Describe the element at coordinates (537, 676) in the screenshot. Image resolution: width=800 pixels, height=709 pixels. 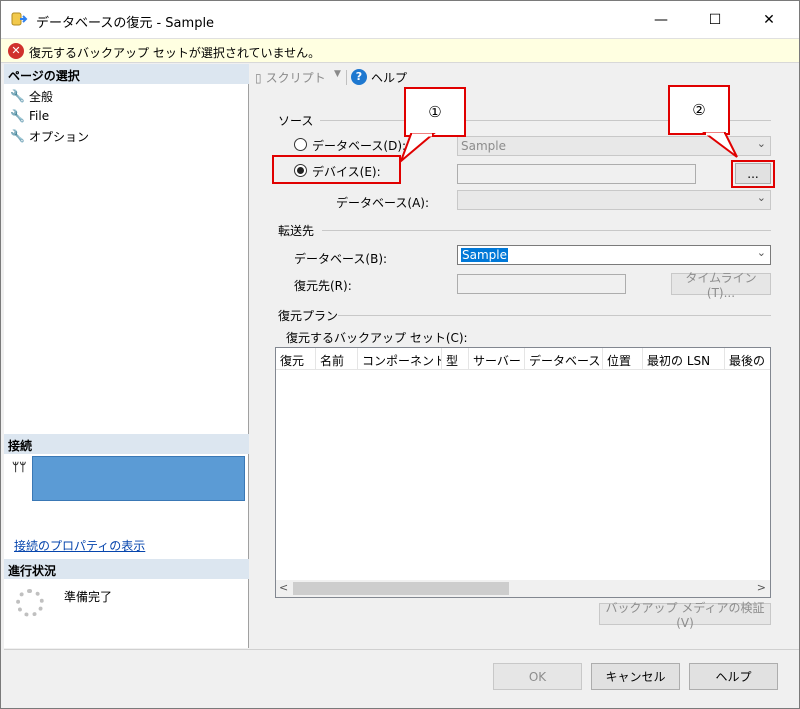
I see `ok-button: OK` at that location.